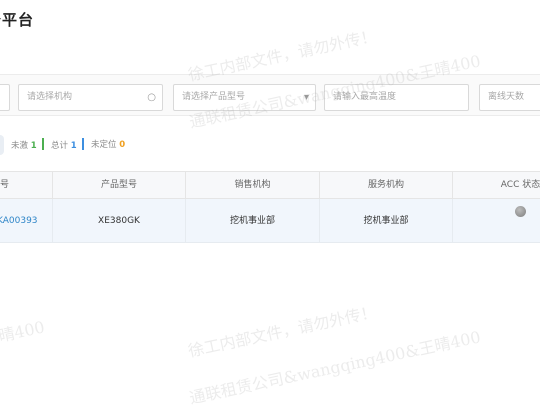  I want to click on page-header: 务平台, so click(270, 25).